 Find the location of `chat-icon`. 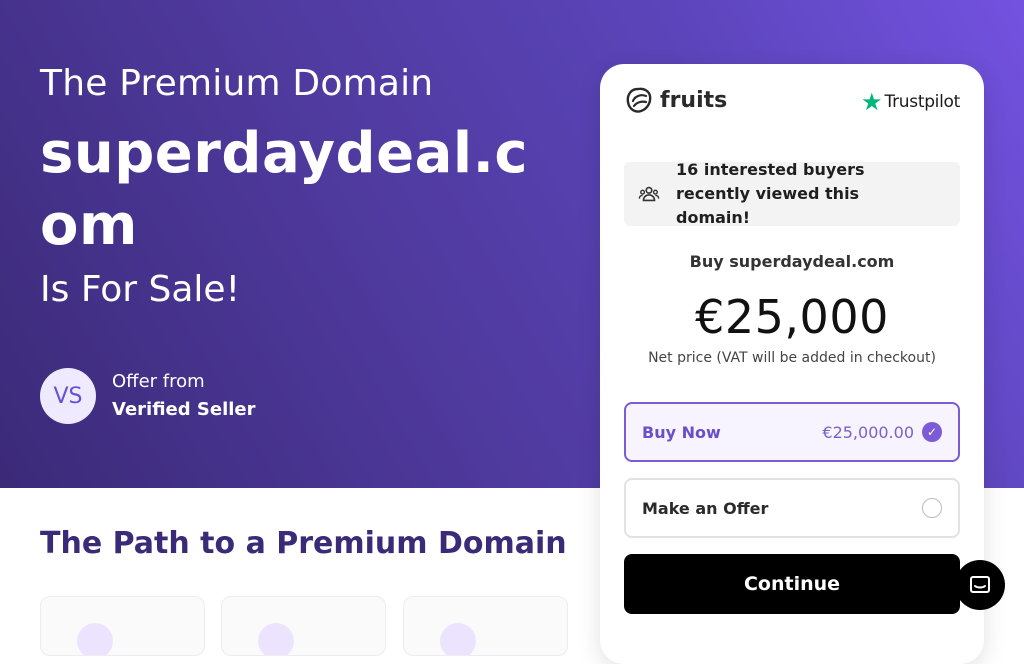

chat-icon is located at coordinates (980, 584).